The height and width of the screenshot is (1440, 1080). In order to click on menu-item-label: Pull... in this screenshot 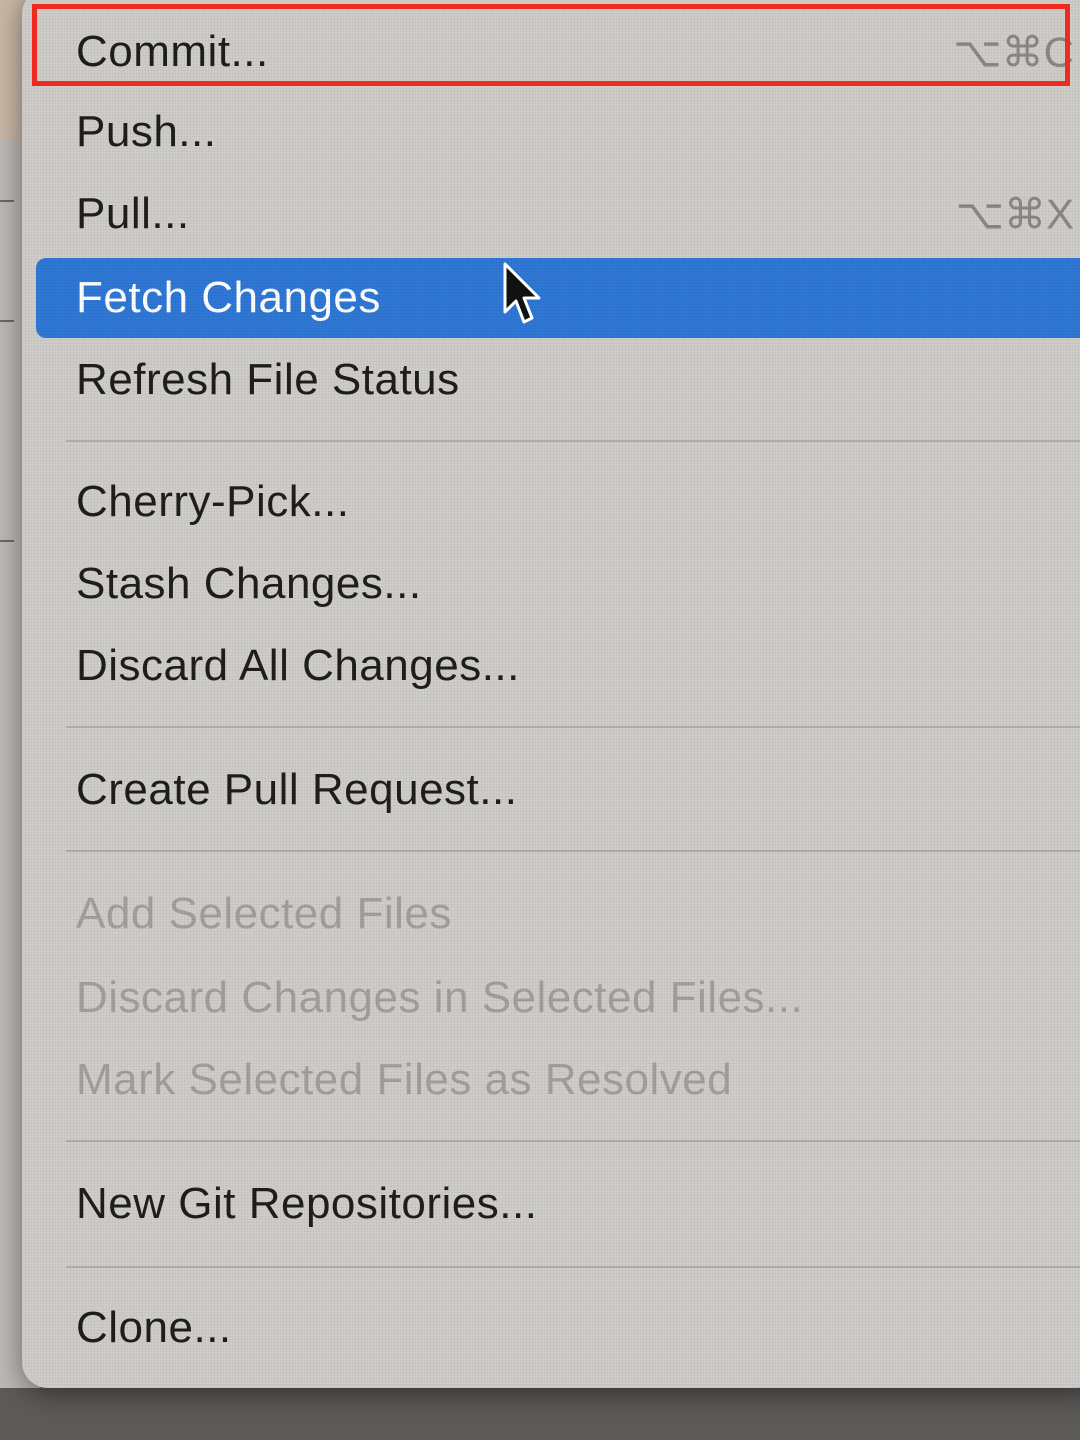, I will do `click(133, 213)`.